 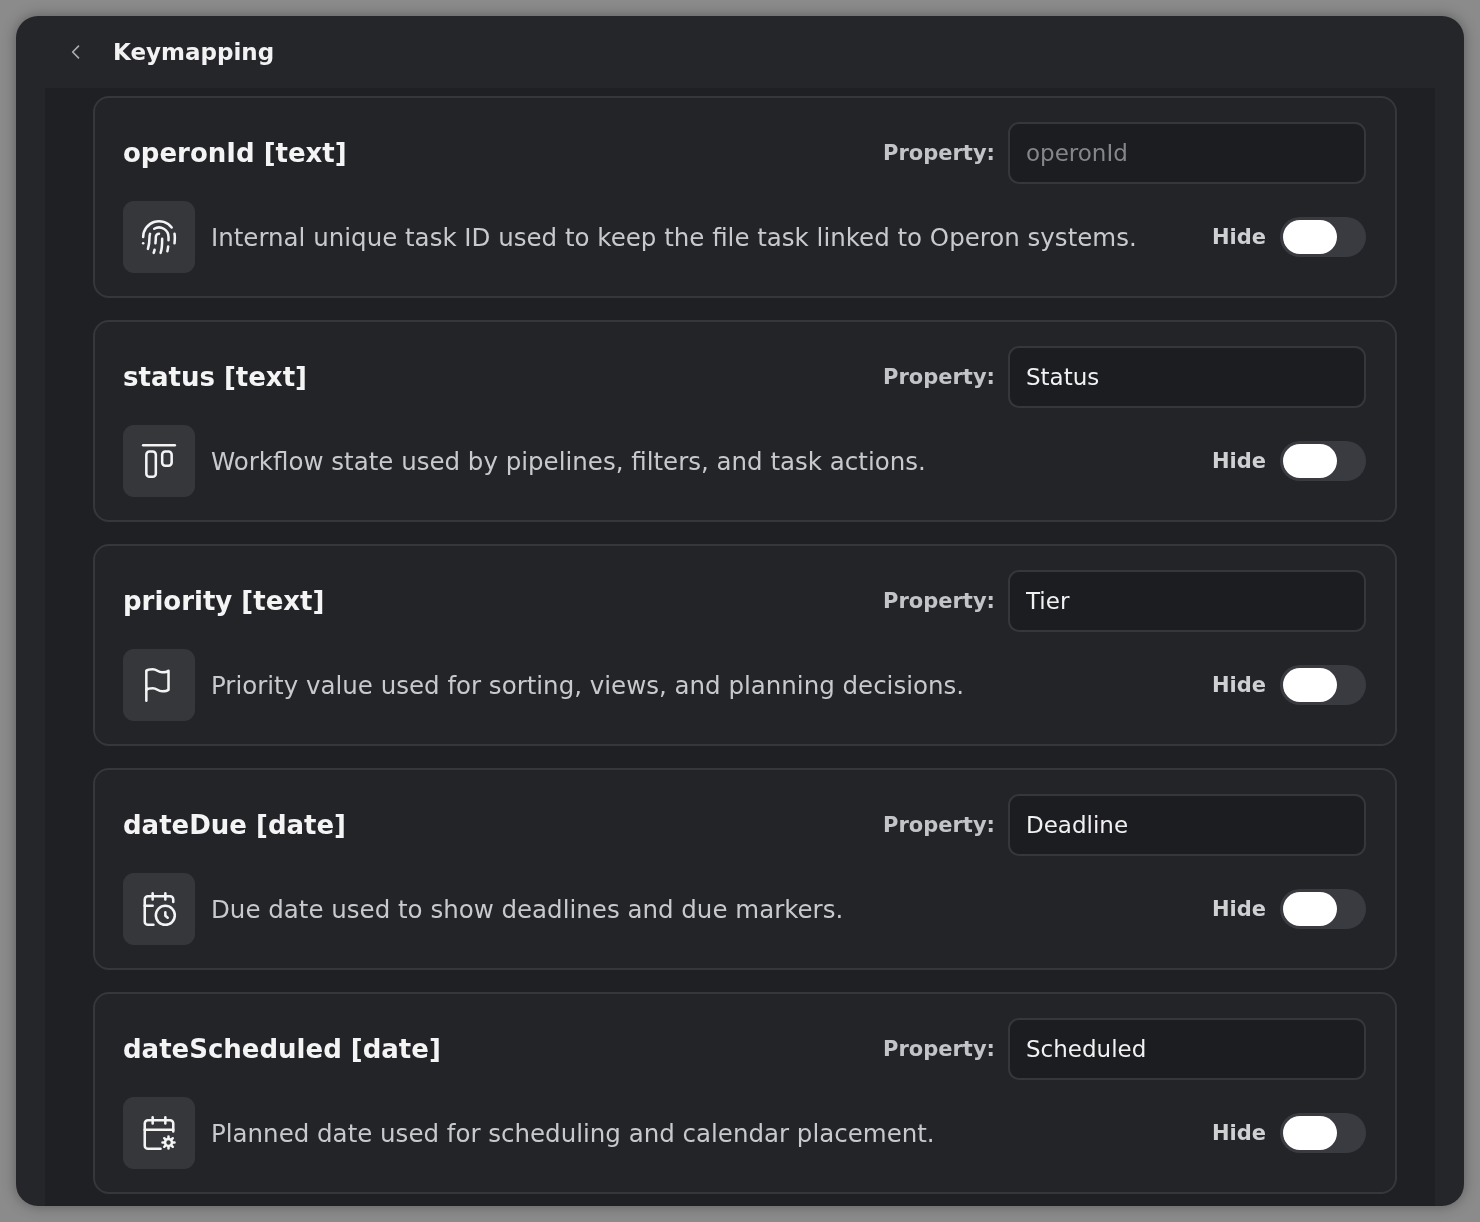 What do you see at coordinates (588, 685) in the screenshot?
I see `field-description: Priority value used for sorting, views, and planning decisions.` at bounding box center [588, 685].